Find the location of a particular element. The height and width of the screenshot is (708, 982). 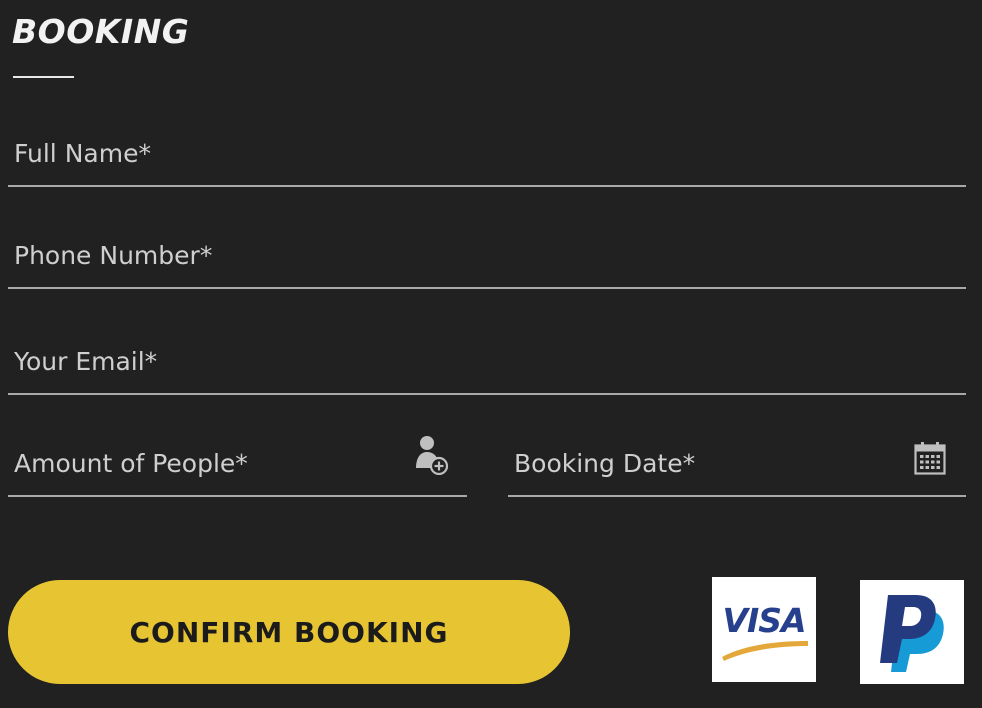

page-title: BOOKING is located at coordinates (101, 31).